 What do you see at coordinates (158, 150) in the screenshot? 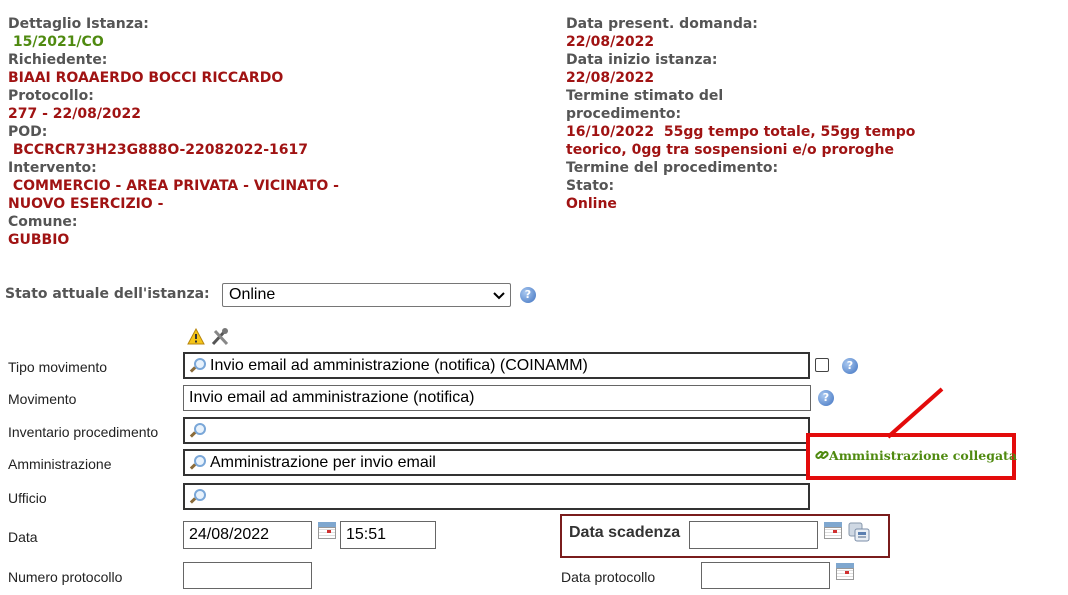
I see `pod-value: BCCRCR73H23G888O-22082022-1617` at bounding box center [158, 150].